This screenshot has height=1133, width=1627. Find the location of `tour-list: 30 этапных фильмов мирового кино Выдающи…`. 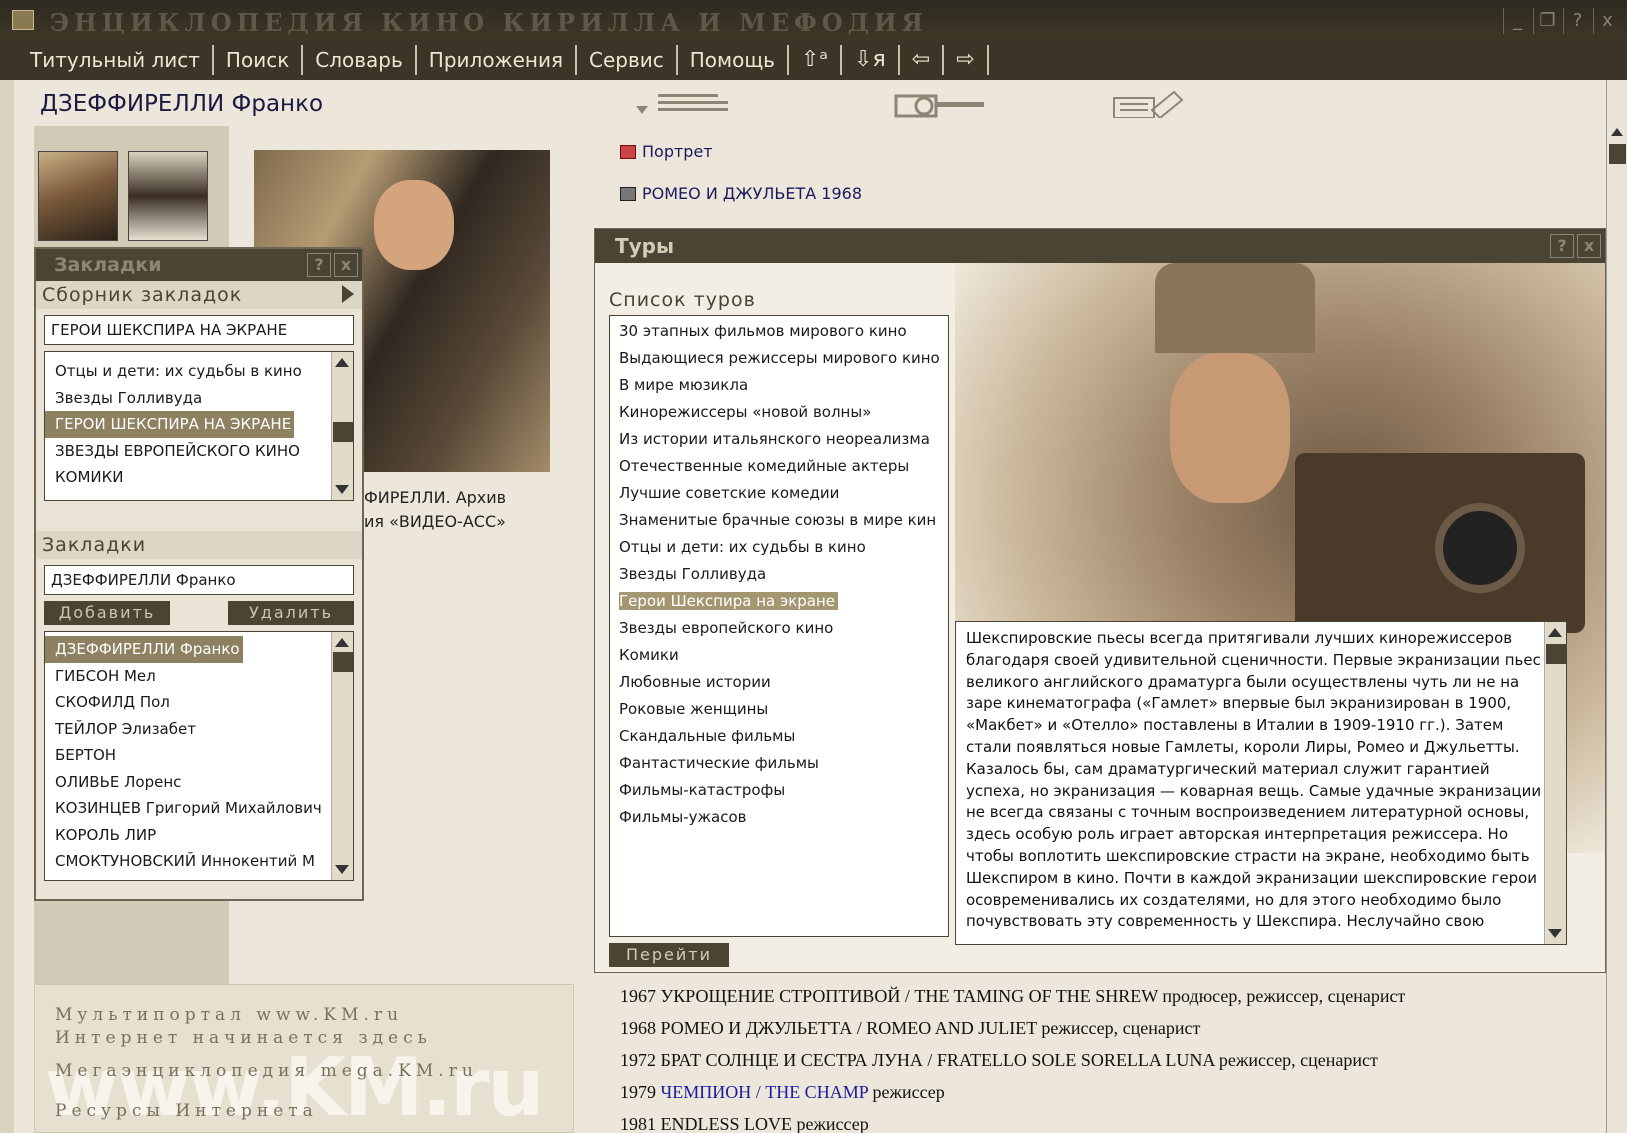

tour-list: 30 этапных фильмов мирового кино Выдающи… is located at coordinates (779, 626).